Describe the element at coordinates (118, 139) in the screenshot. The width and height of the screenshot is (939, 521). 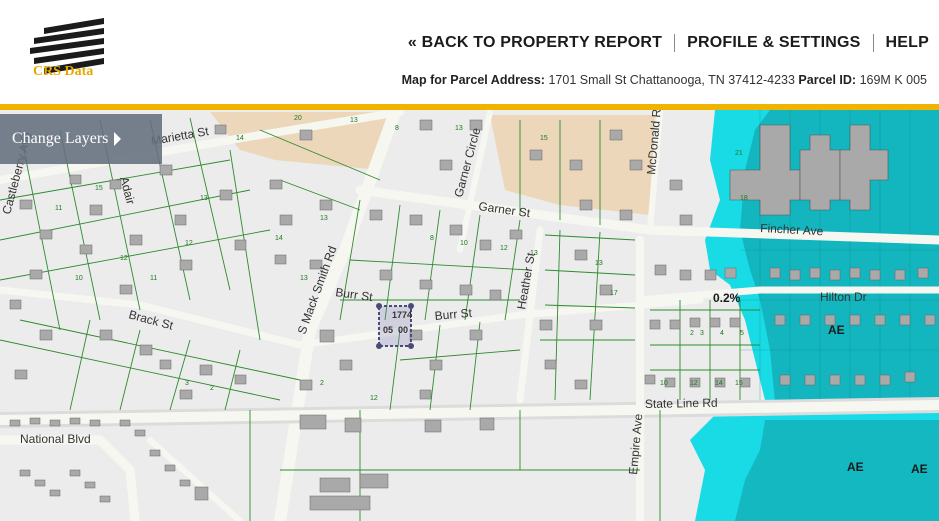
I see `play-arrow-icon` at that location.